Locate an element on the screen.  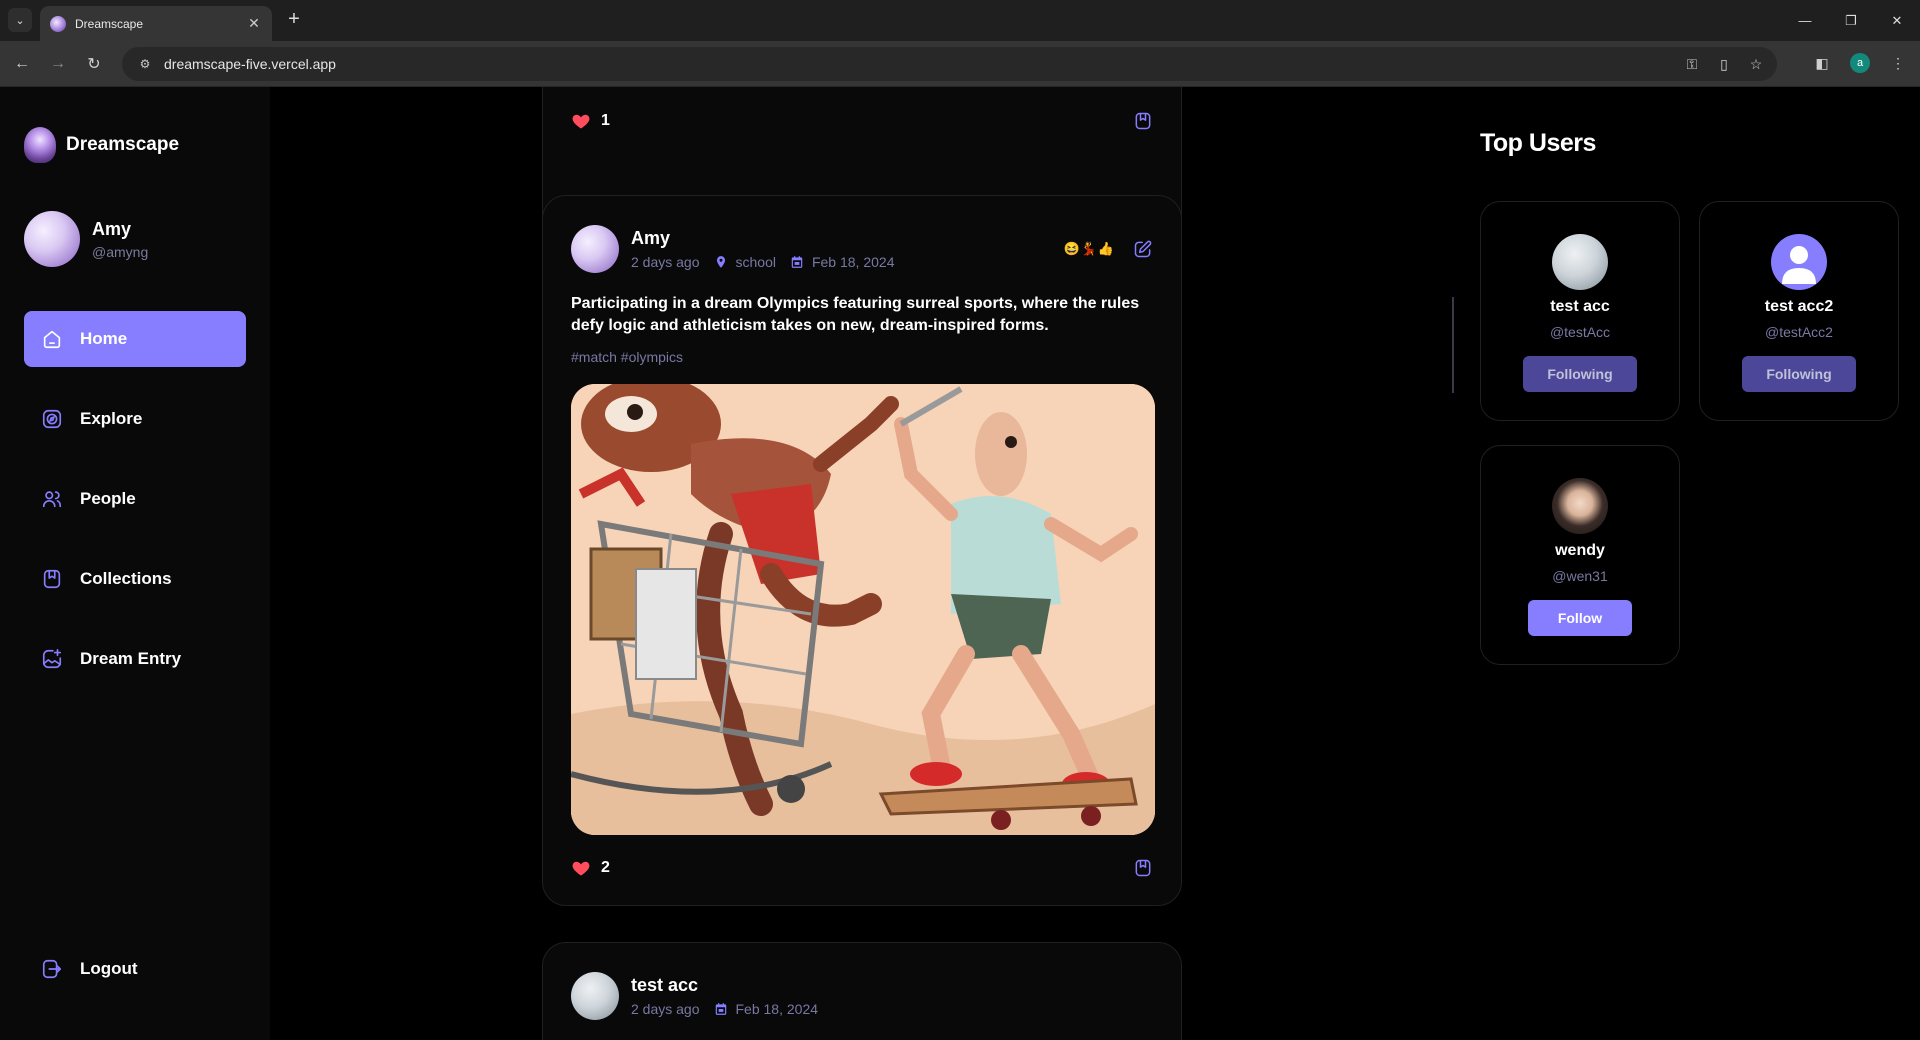
user-handle: @testAcc2 is located at coordinates (1799, 332).